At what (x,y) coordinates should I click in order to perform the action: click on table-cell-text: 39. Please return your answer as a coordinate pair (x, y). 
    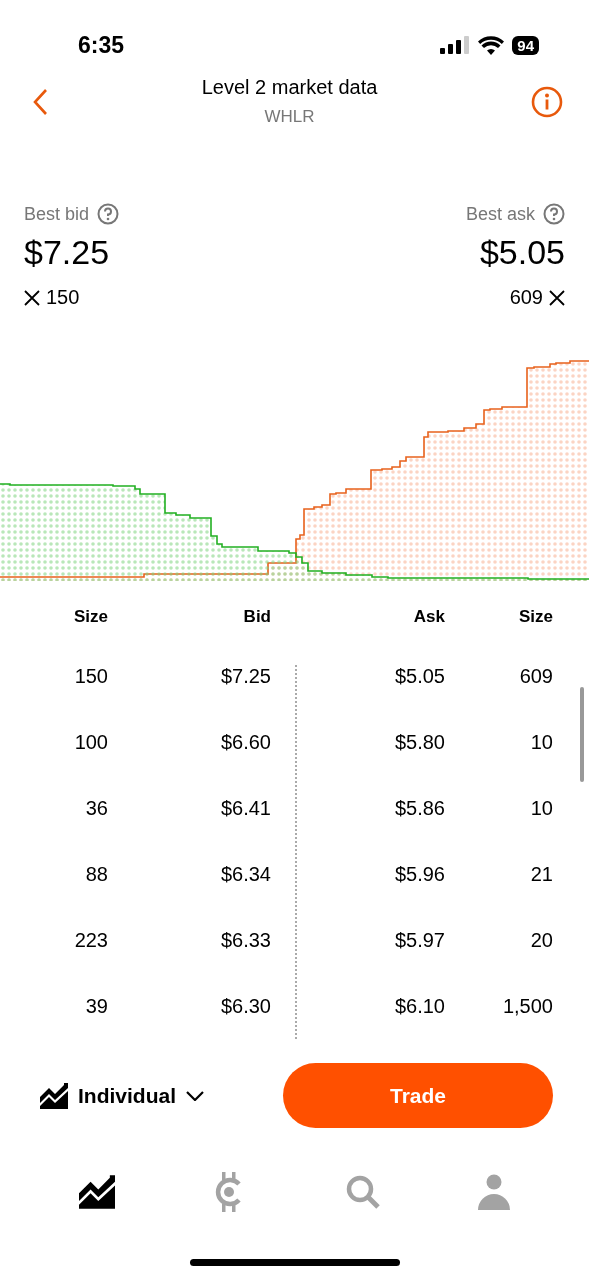
    Looking at the image, I should click on (96, 1006).